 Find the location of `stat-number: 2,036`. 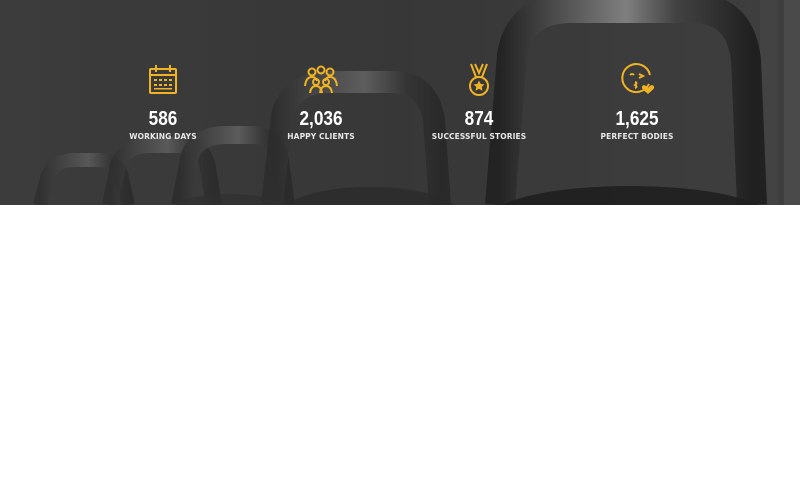

stat-number: 2,036 is located at coordinates (321, 119).